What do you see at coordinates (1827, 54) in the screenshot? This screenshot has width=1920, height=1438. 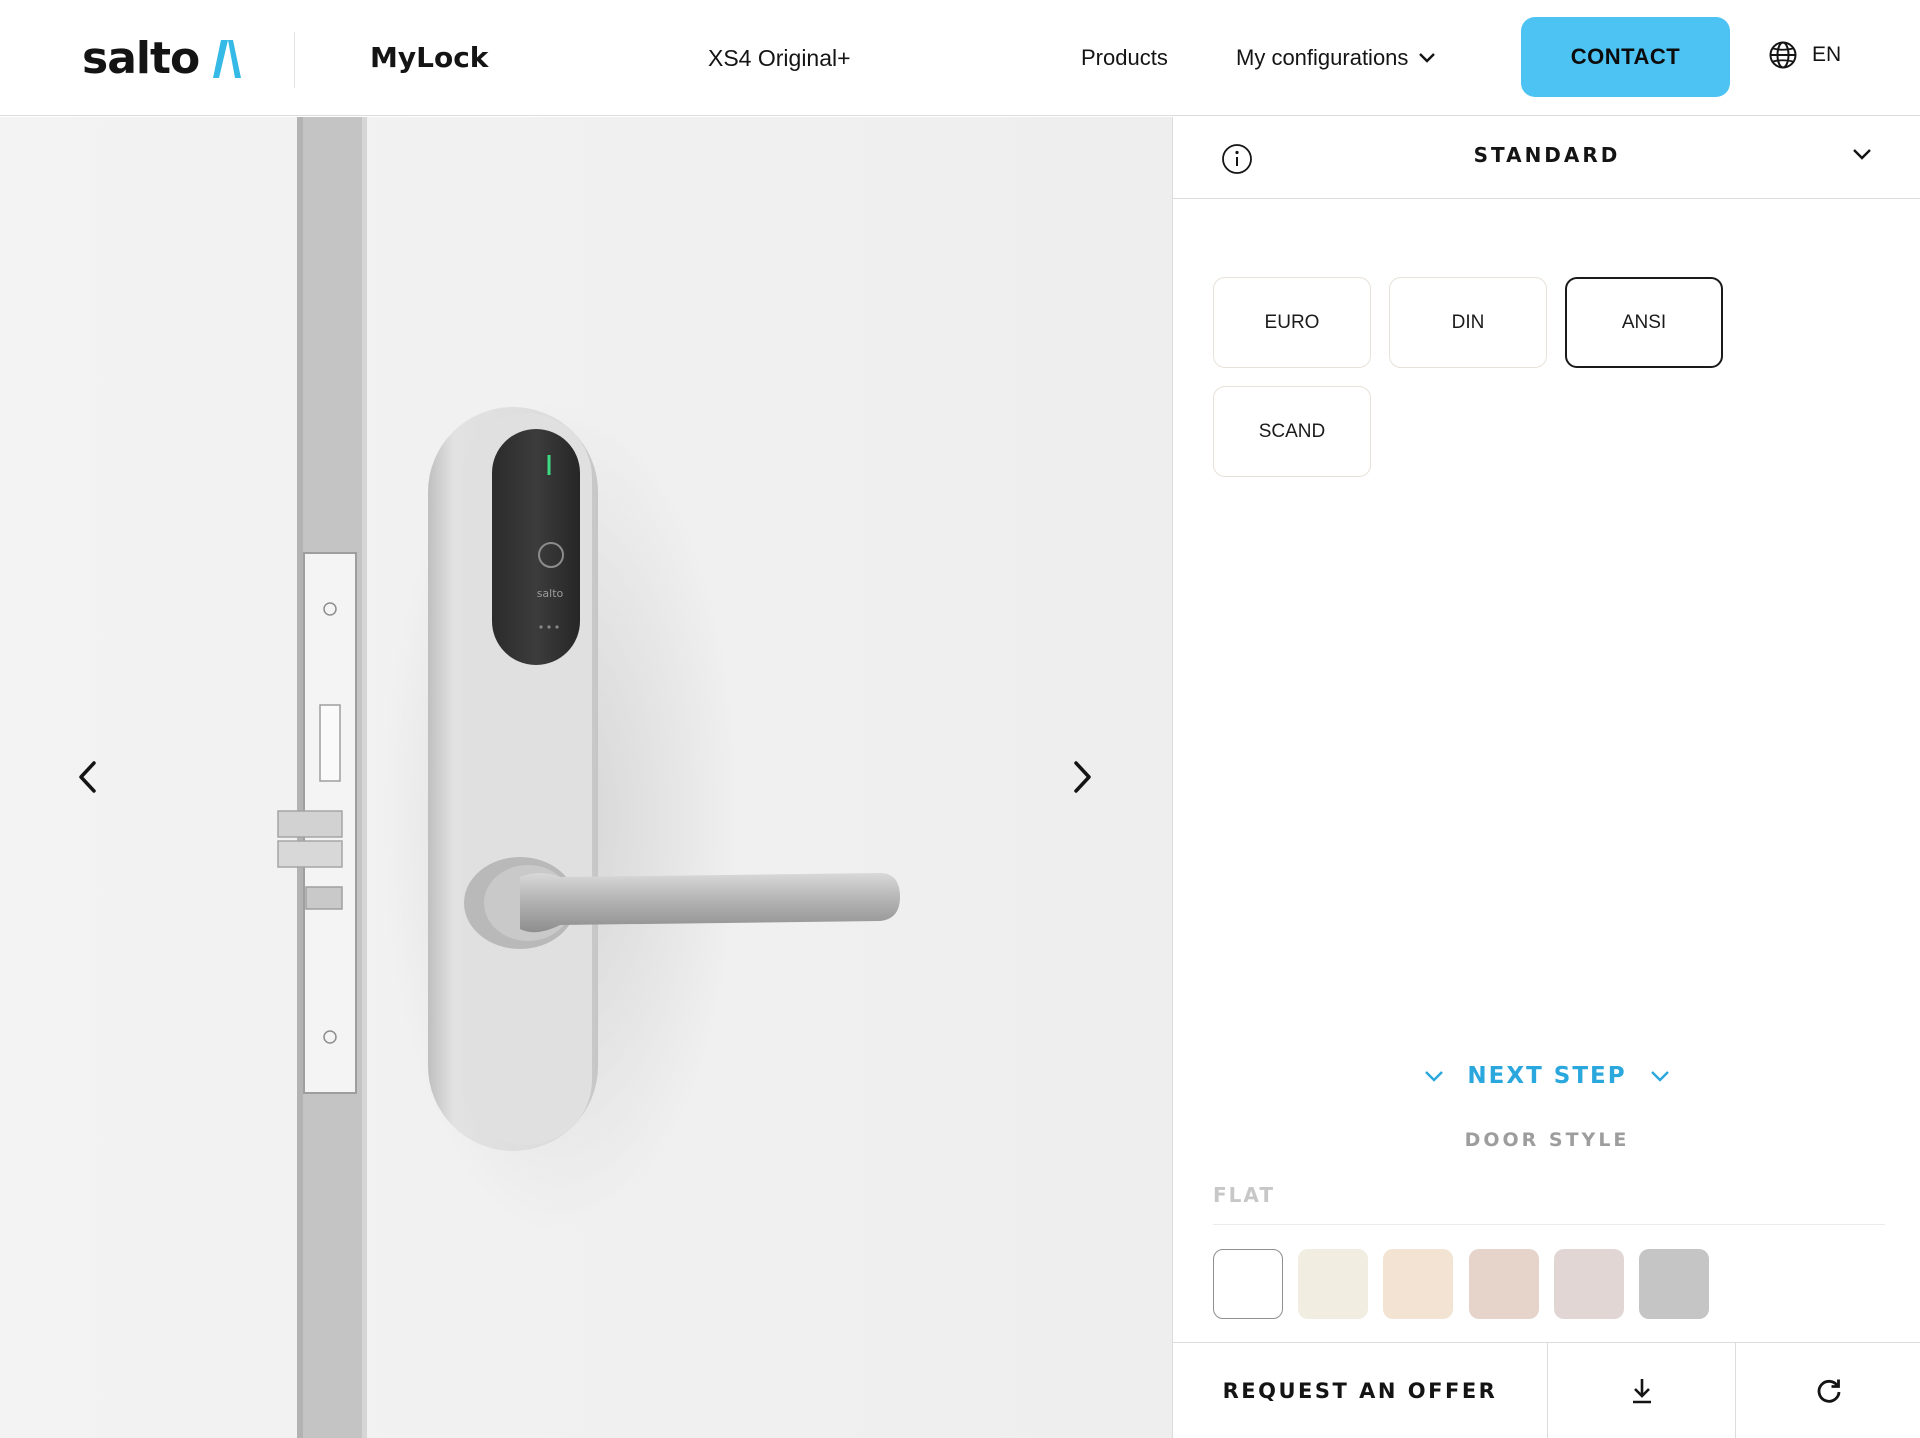 I see `language-label: EN` at bounding box center [1827, 54].